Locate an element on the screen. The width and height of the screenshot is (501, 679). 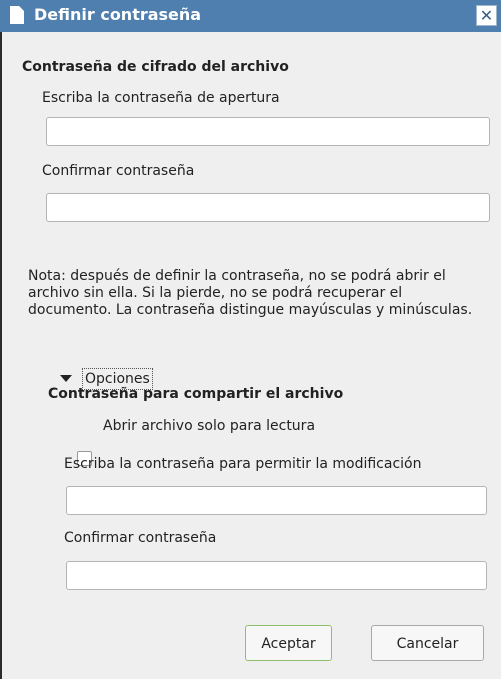
sharing-section-title: Contraseña para compartir el archivo is located at coordinates (196, 394).